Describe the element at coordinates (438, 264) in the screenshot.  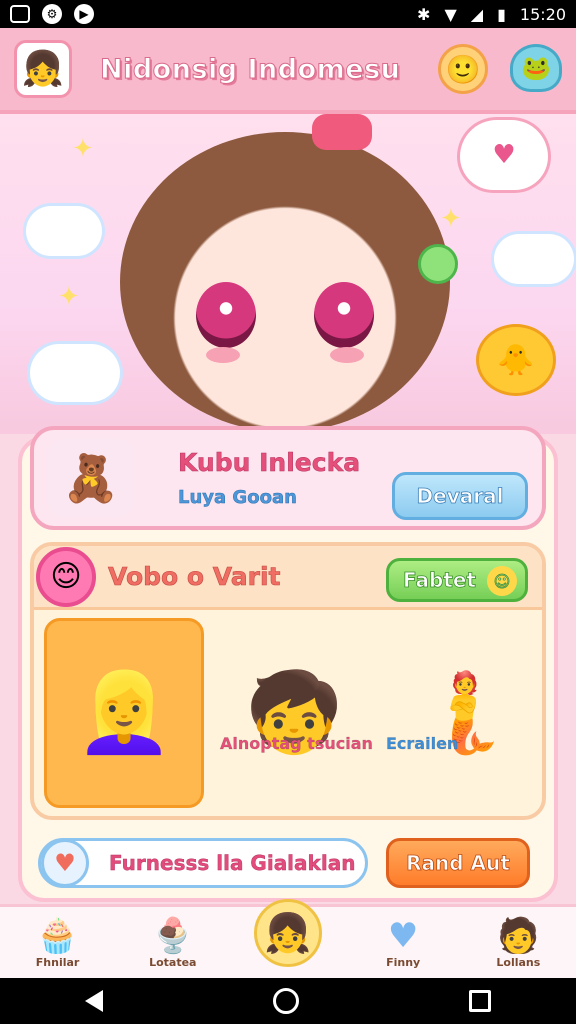
I see `wand-icon` at that location.